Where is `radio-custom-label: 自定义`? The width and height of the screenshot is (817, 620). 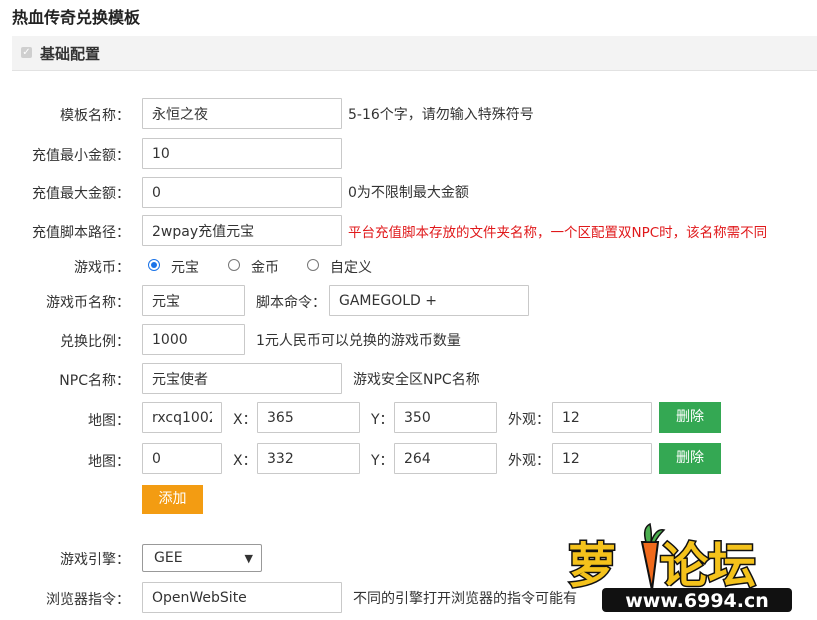
radio-custom-label: 自定义 is located at coordinates (351, 267).